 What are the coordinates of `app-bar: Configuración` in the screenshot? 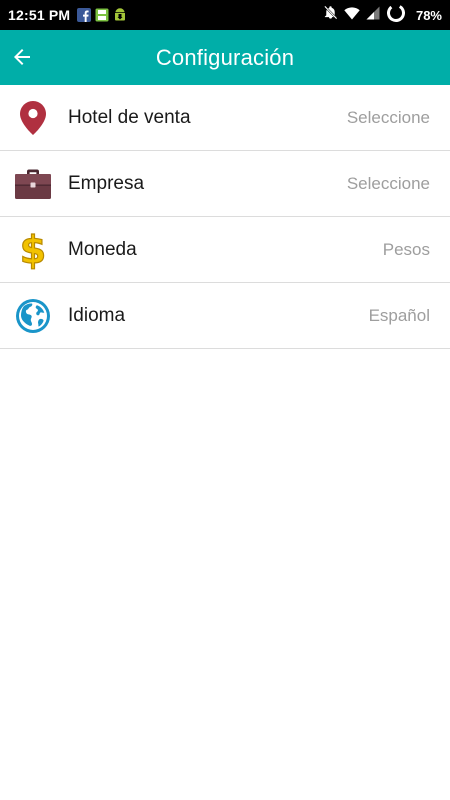 It's located at (225, 57).